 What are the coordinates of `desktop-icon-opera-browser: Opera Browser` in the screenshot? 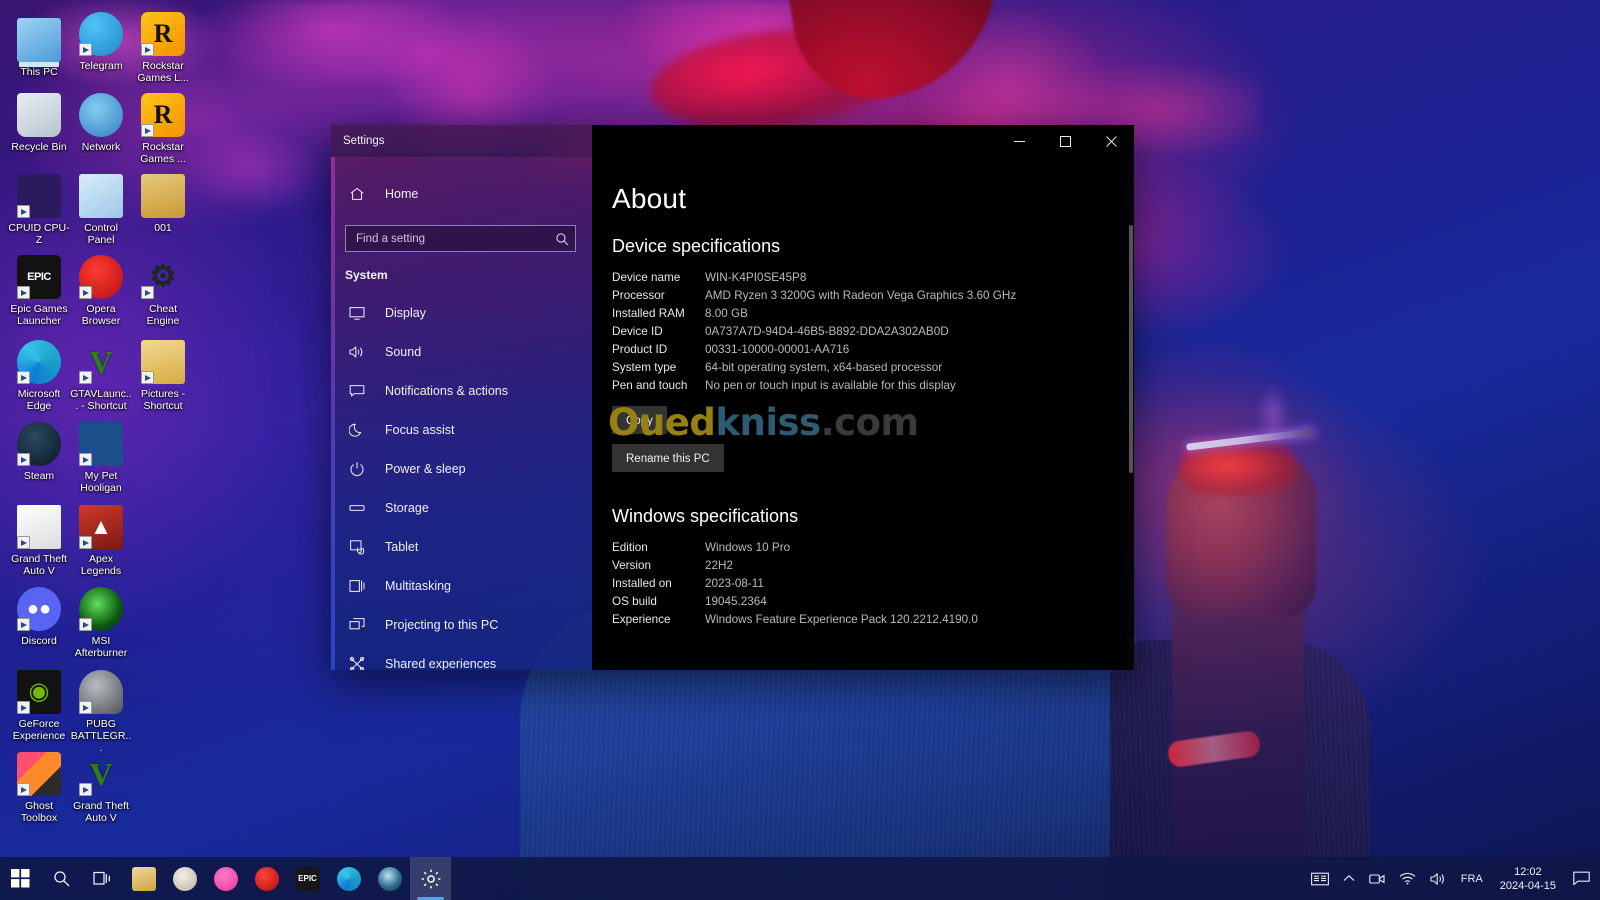 It's located at (101, 291).